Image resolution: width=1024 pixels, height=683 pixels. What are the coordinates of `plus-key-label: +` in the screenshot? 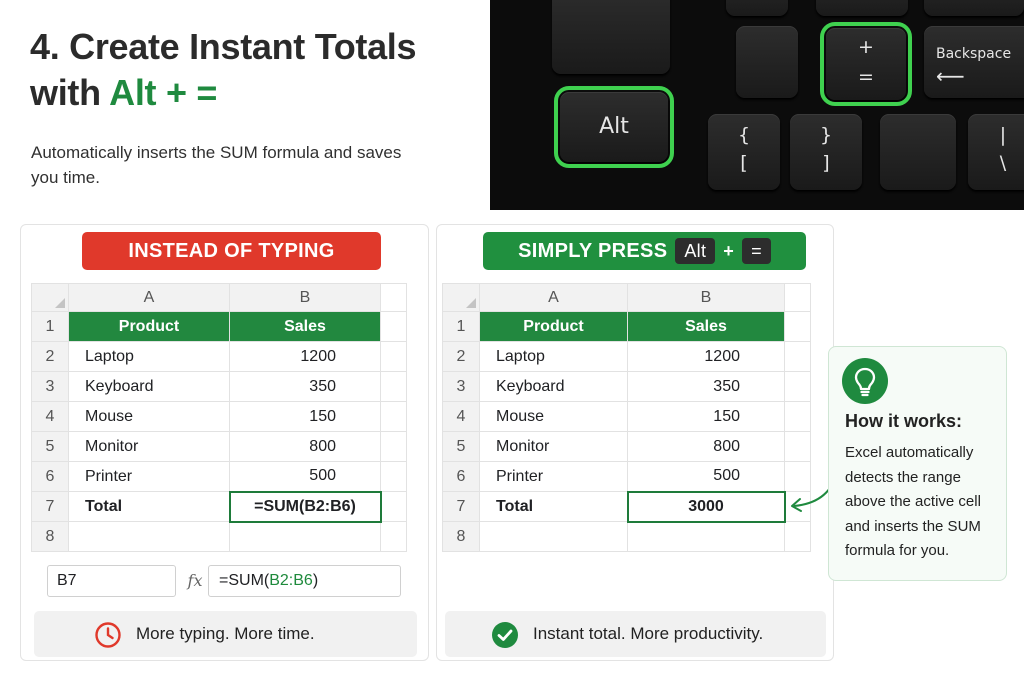 It's located at (866, 47).